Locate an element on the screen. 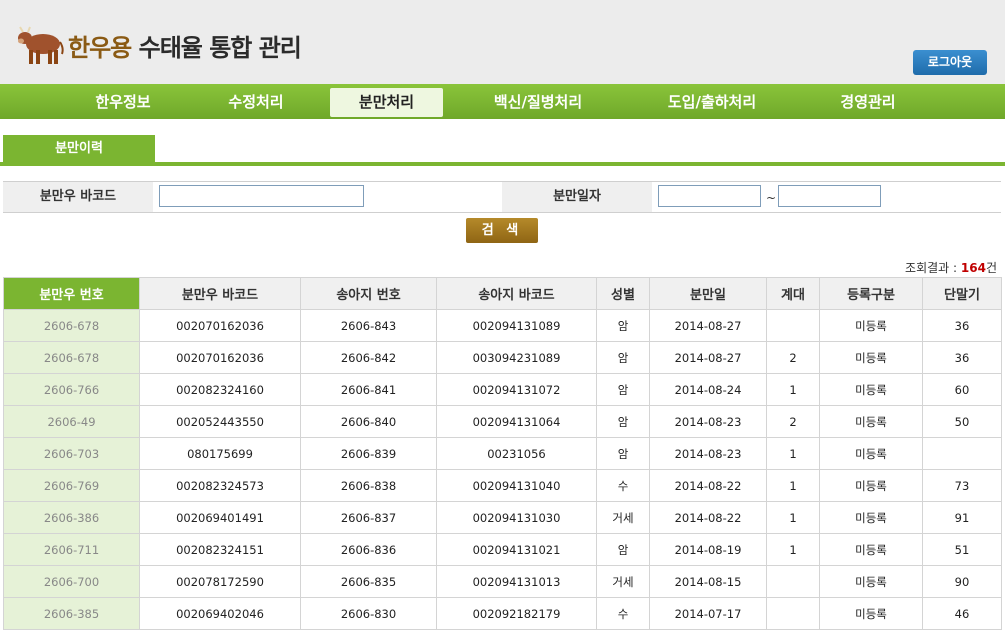  date-from-input is located at coordinates (709, 196).